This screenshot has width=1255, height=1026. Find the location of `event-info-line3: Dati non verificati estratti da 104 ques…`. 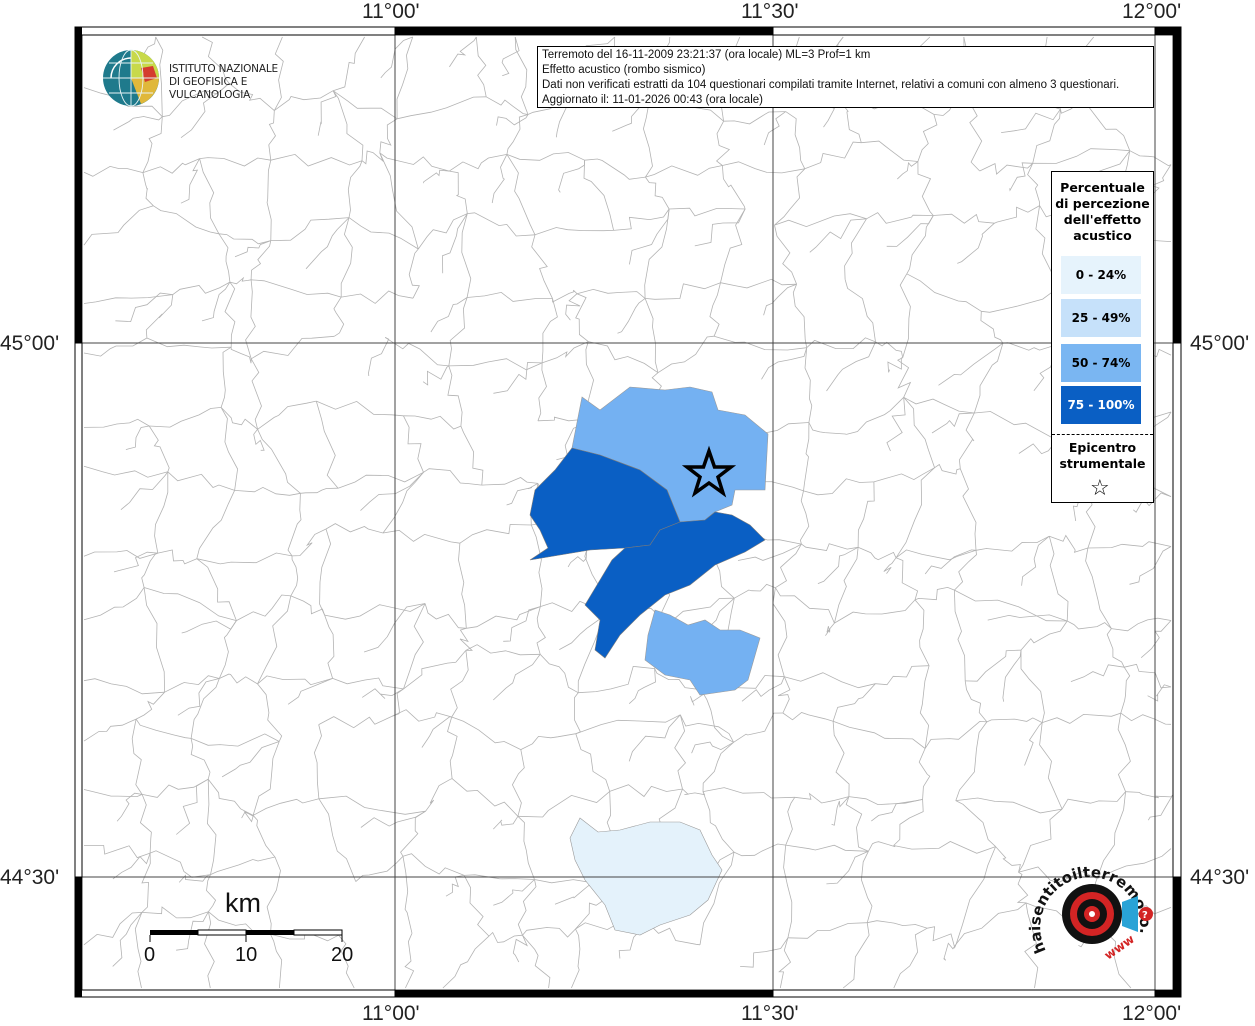

event-info-line3: Dati non verificati estratti da 104 ques… is located at coordinates (831, 85).